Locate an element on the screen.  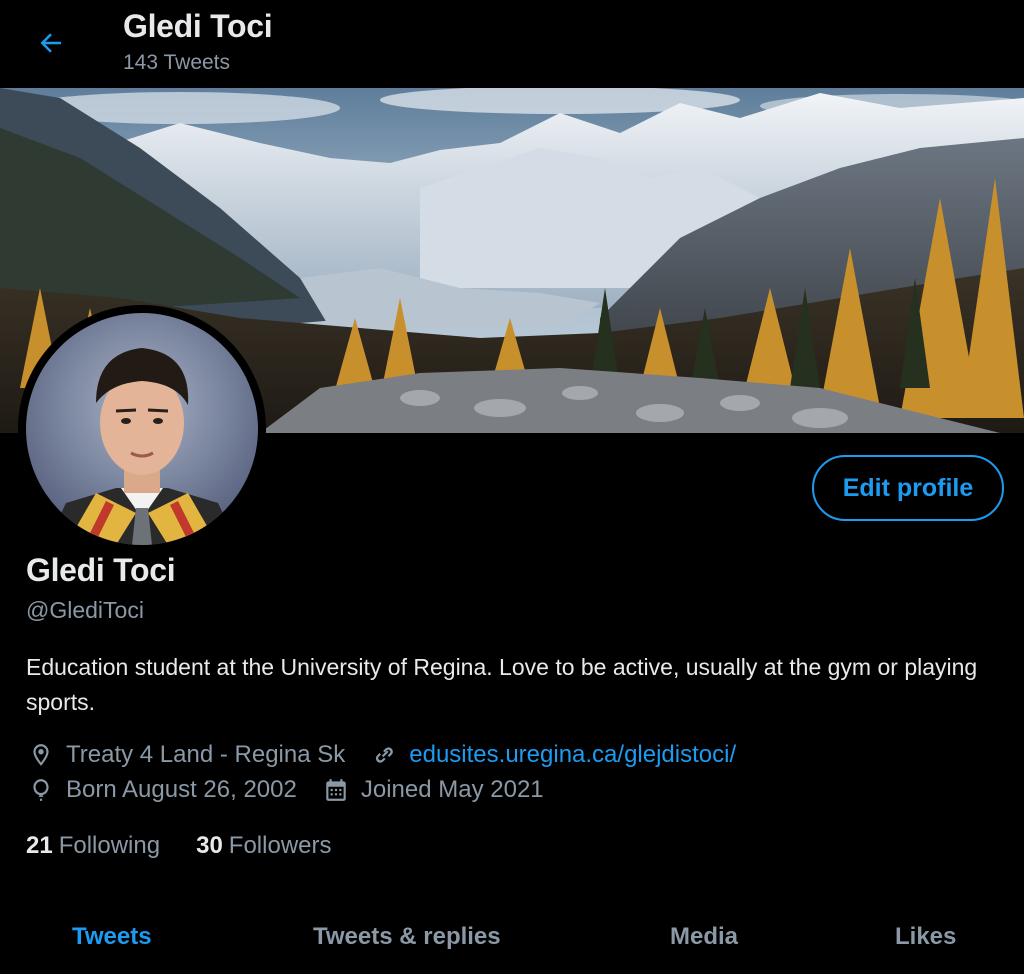
avatar is located at coordinates (142, 429).